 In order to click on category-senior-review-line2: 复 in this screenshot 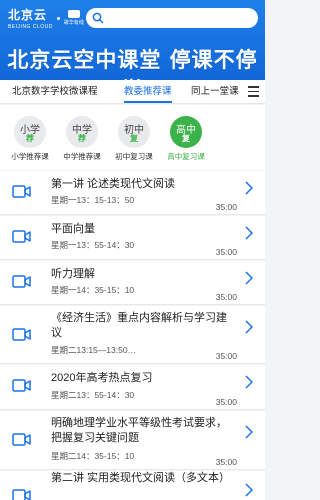, I will do `click(186, 138)`.